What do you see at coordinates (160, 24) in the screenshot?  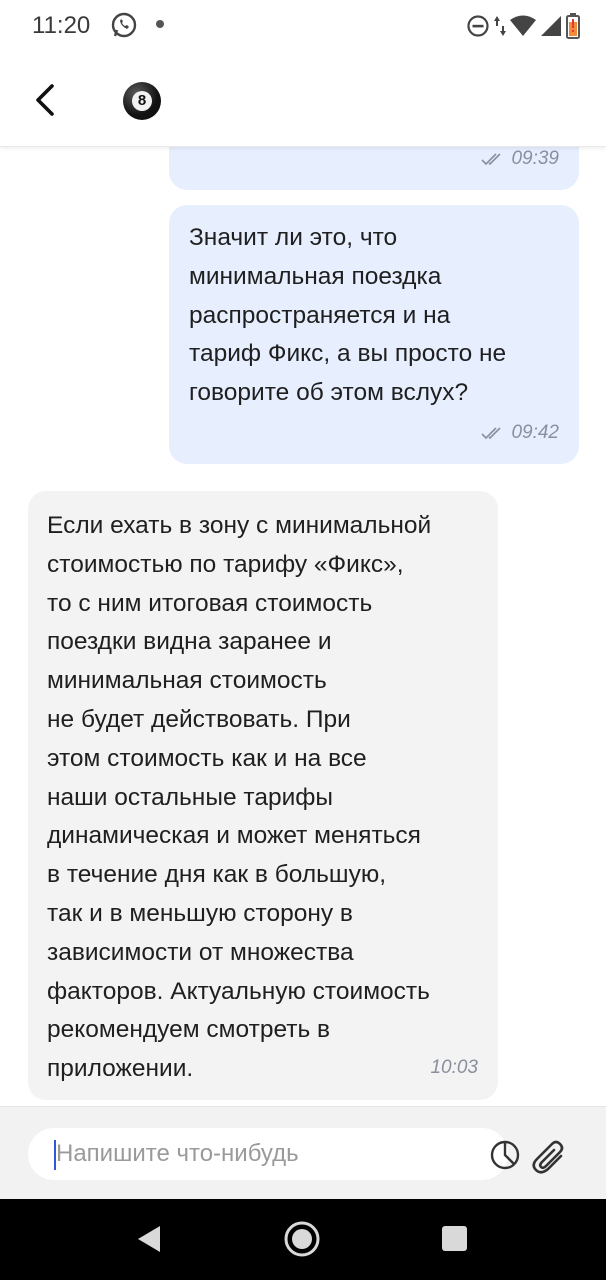 I see `notification-dot-icon` at bounding box center [160, 24].